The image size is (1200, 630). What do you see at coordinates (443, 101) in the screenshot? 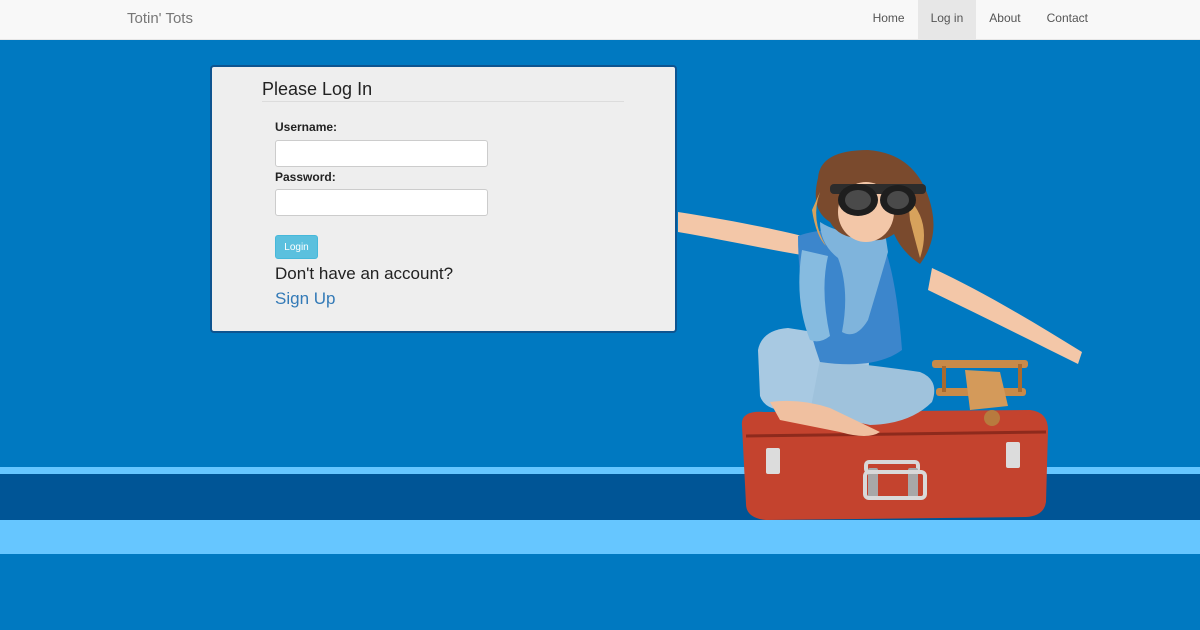
I see `title-divider` at bounding box center [443, 101].